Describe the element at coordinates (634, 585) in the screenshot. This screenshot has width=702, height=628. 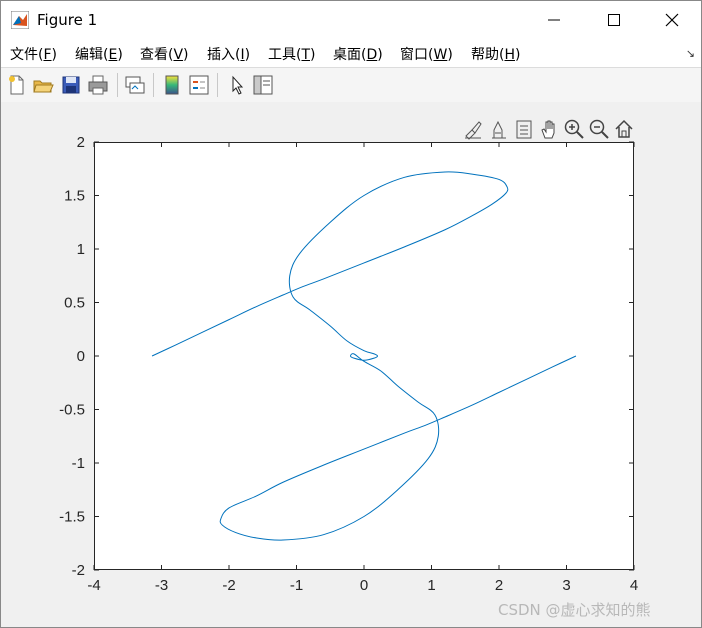
I see `x-tick-label: 4` at that location.